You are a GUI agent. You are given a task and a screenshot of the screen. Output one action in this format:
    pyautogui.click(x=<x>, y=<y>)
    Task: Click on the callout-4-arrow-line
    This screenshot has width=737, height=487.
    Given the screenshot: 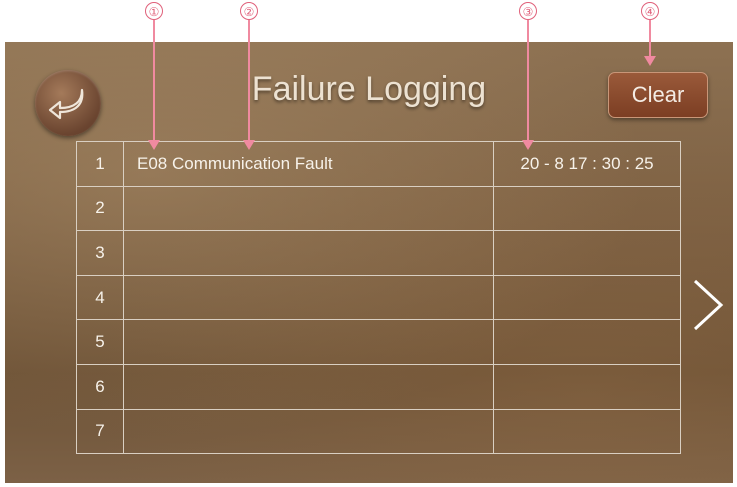 What is the action you would take?
    pyautogui.click(x=650, y=38)
    